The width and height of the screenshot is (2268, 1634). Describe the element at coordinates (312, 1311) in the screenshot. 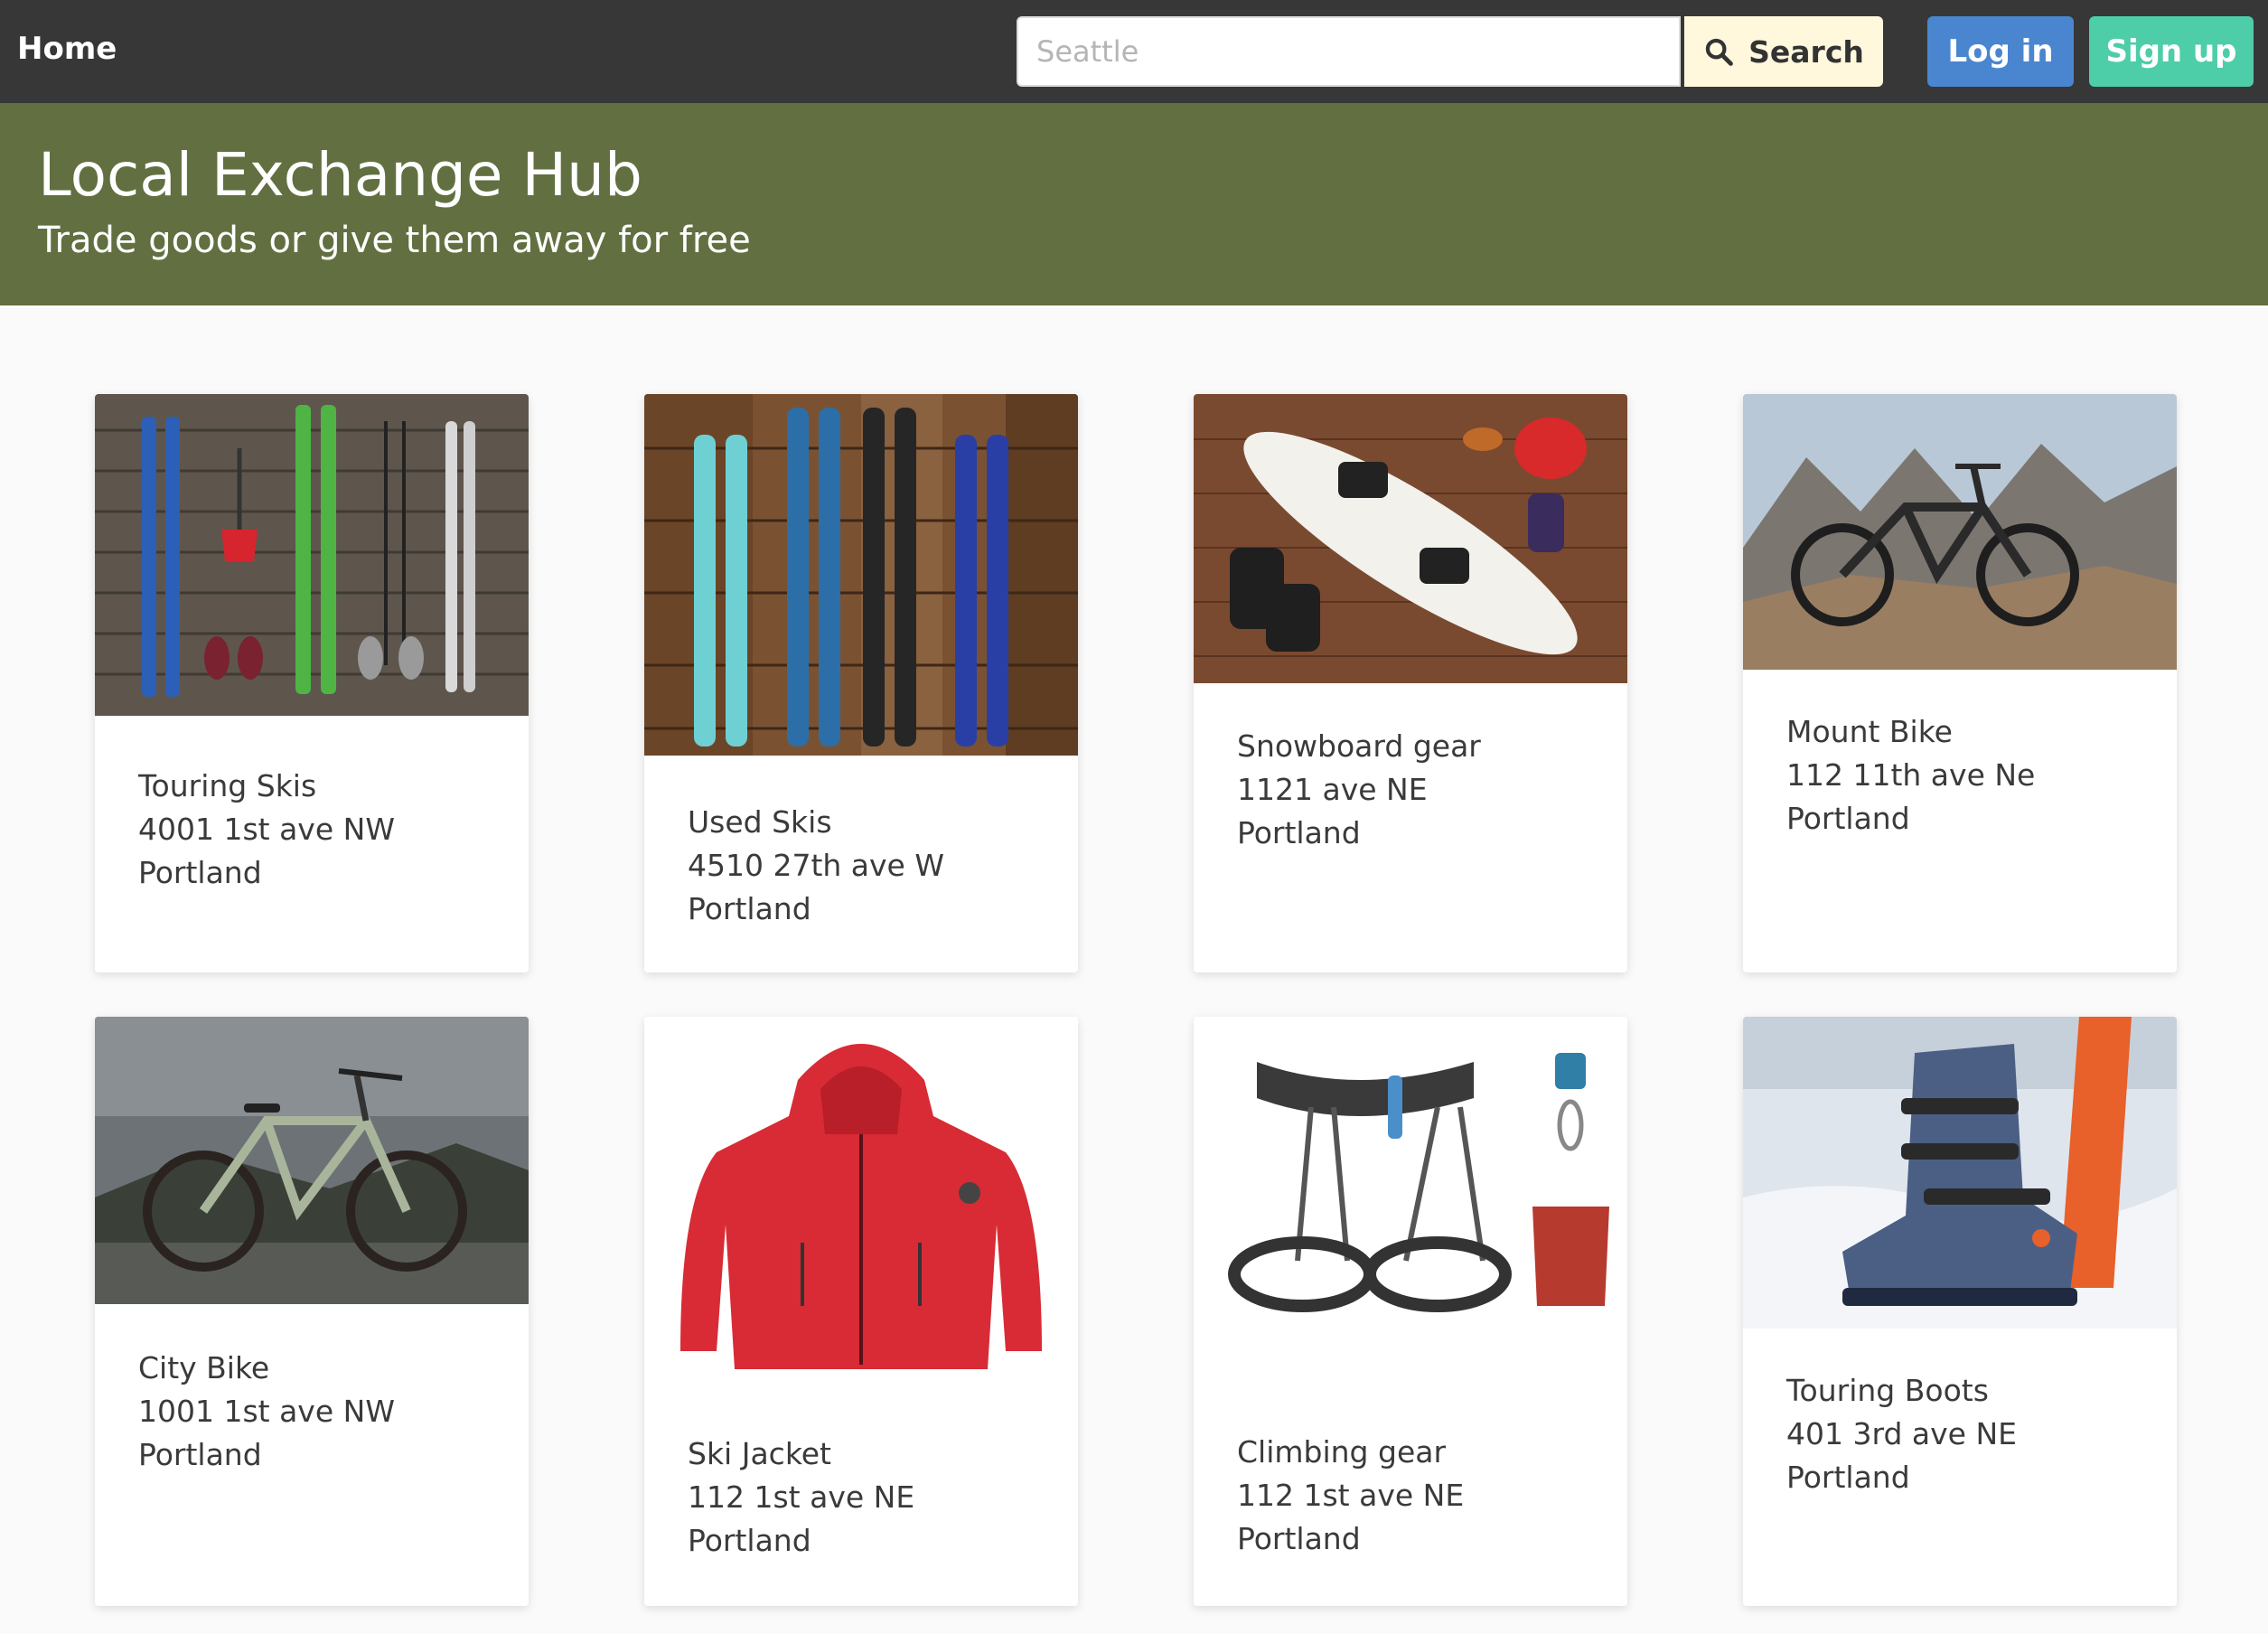

I see `listing-card-city-bike: City Bike 1001 1st ave NW Portland` at that location.